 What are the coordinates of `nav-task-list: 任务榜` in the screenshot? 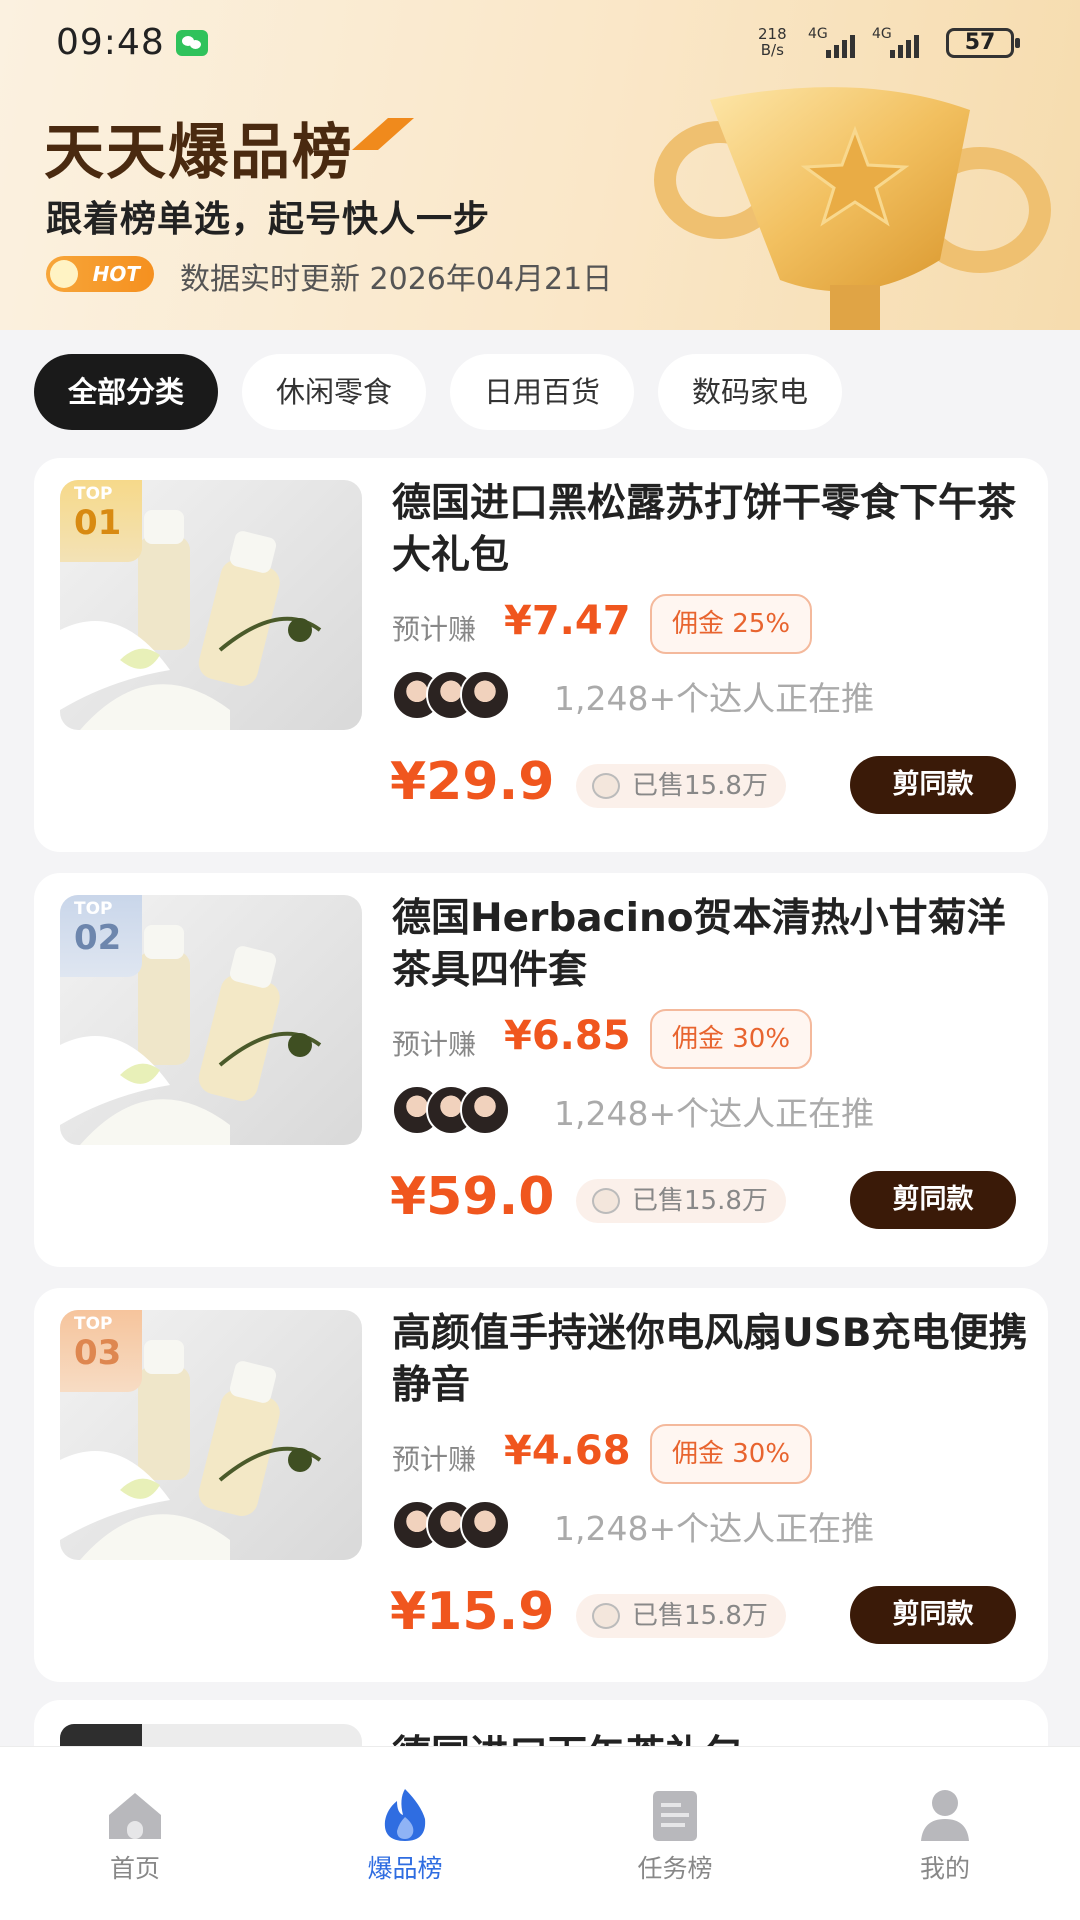 It's located at (675, 1833).